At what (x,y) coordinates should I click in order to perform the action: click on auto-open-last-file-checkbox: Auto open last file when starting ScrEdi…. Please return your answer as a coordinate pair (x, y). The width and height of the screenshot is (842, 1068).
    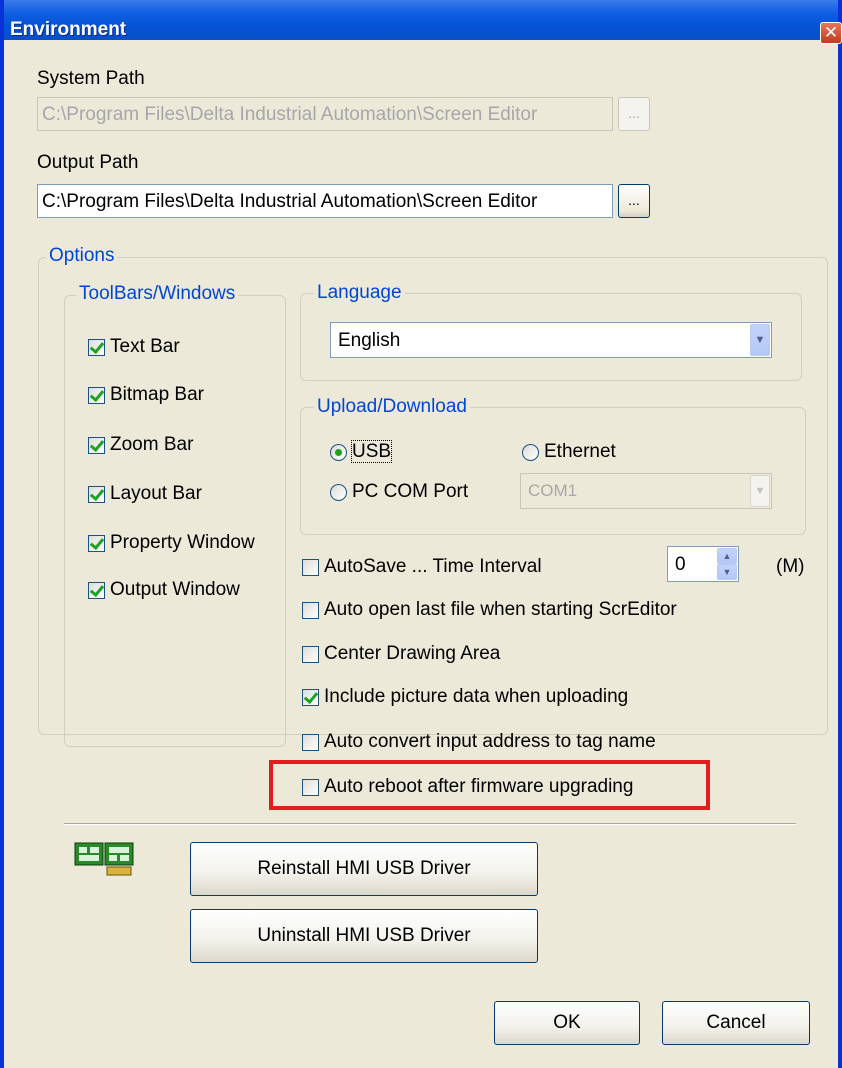
    Looking at the image, I should click on (489, 611).